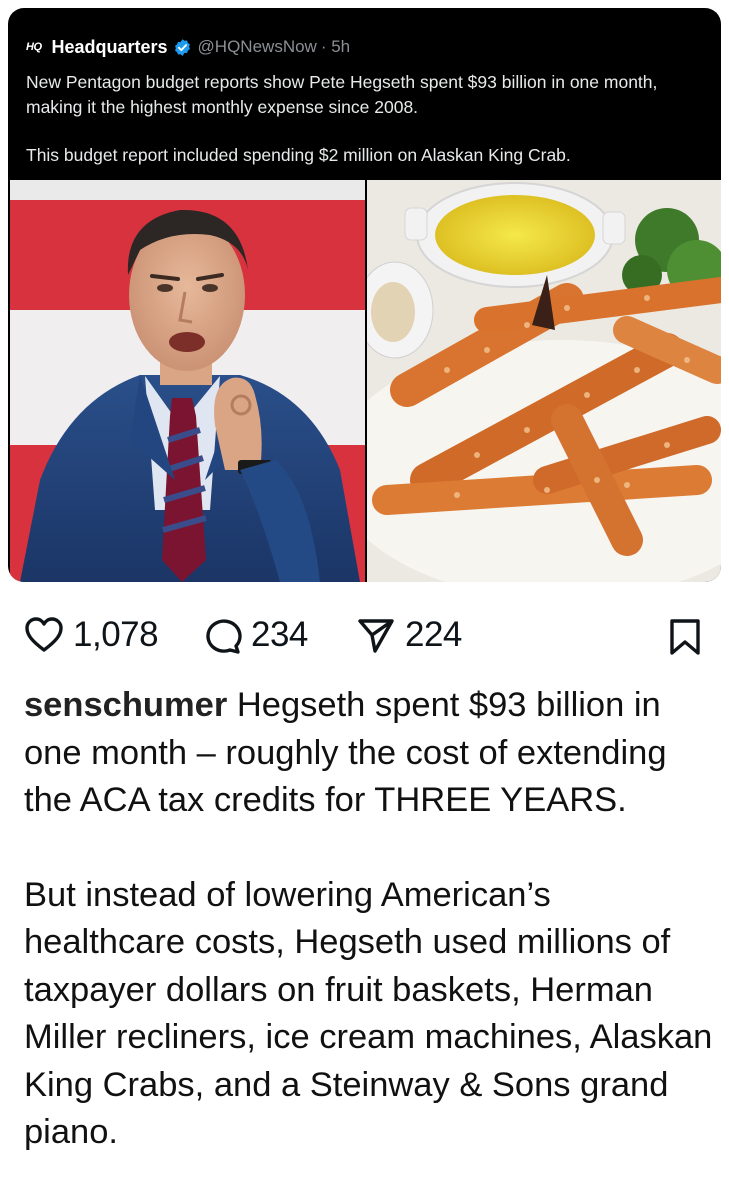 The height and width of the screenshot is (1199, 729). What do you see at coordinates (685, 637) in the screenshot?
I see `bookmark-icon` at bounding box center [685, 637].